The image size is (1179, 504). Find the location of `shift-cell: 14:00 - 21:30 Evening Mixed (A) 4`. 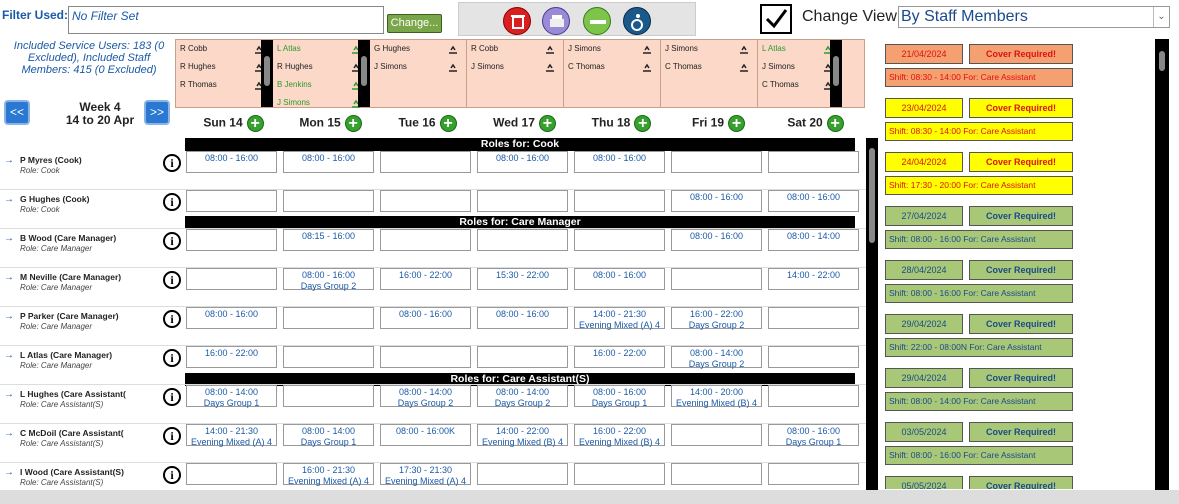

shift-cell: 14:00 - 21:30 Evening Mixed (A) 4 is located at coordinates (231, 435).